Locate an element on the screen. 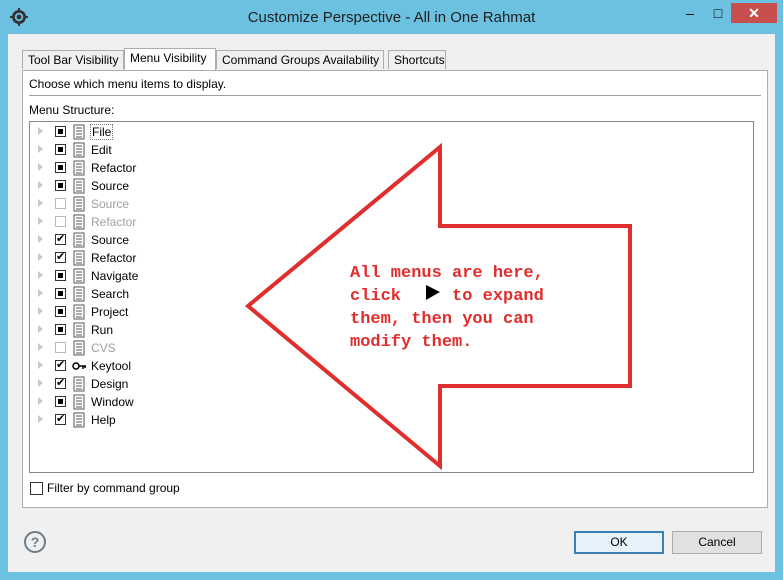 The image size is (783, 580). annotation-line: All menus are here, is located at coordinates (447, 273).